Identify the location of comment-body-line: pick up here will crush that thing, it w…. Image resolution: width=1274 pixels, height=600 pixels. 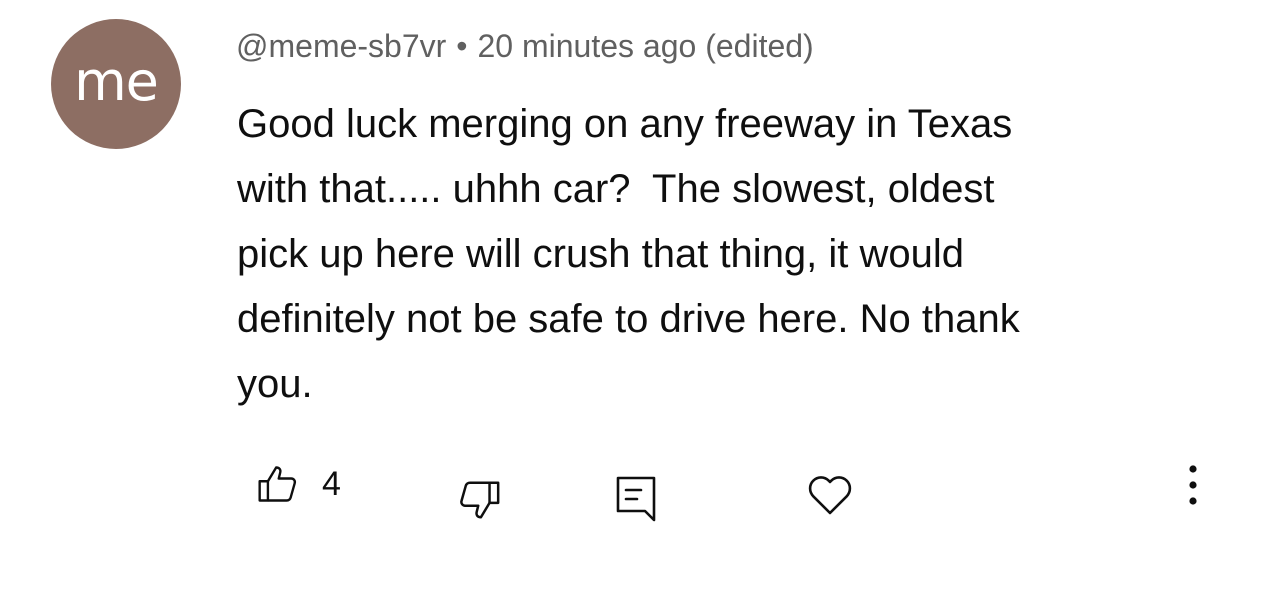
(601, 254).